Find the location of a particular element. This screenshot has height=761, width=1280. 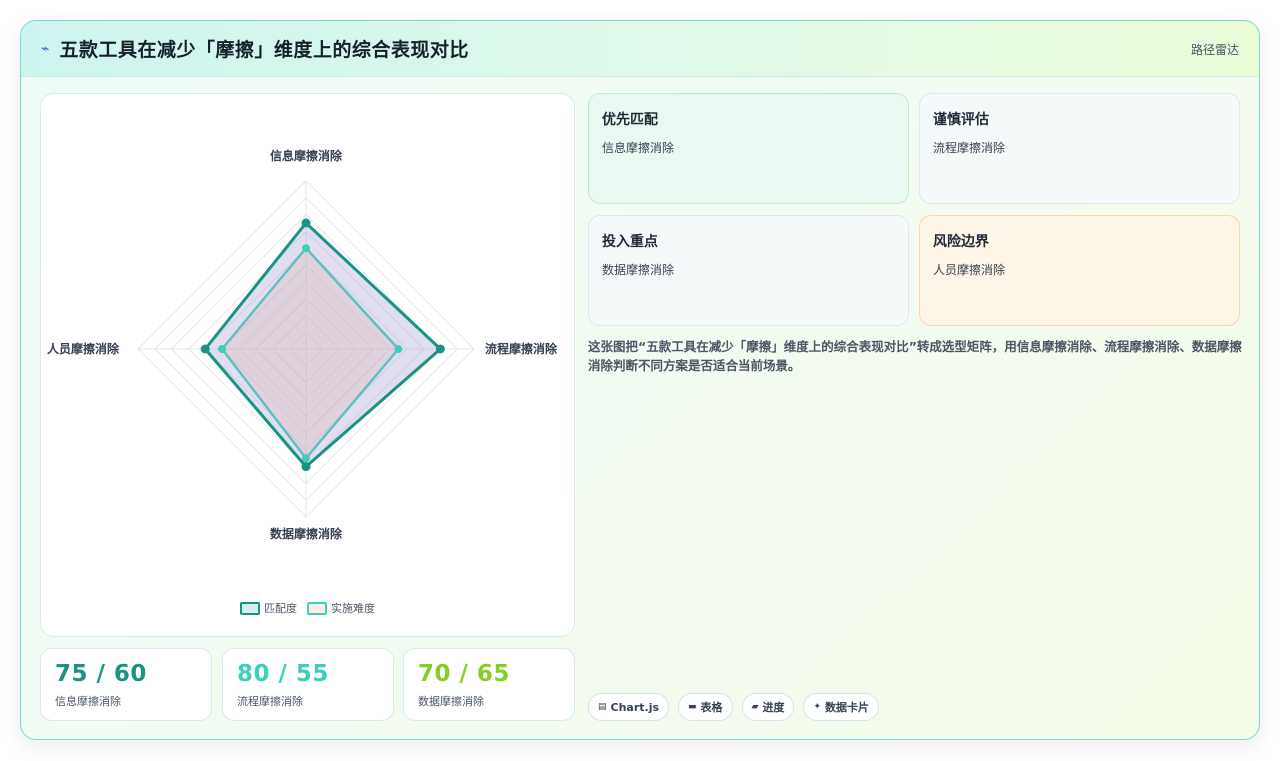

card-cautious-eval: 谨慎评估 流程摩擦消除 is located at coordinates (1079, 148).